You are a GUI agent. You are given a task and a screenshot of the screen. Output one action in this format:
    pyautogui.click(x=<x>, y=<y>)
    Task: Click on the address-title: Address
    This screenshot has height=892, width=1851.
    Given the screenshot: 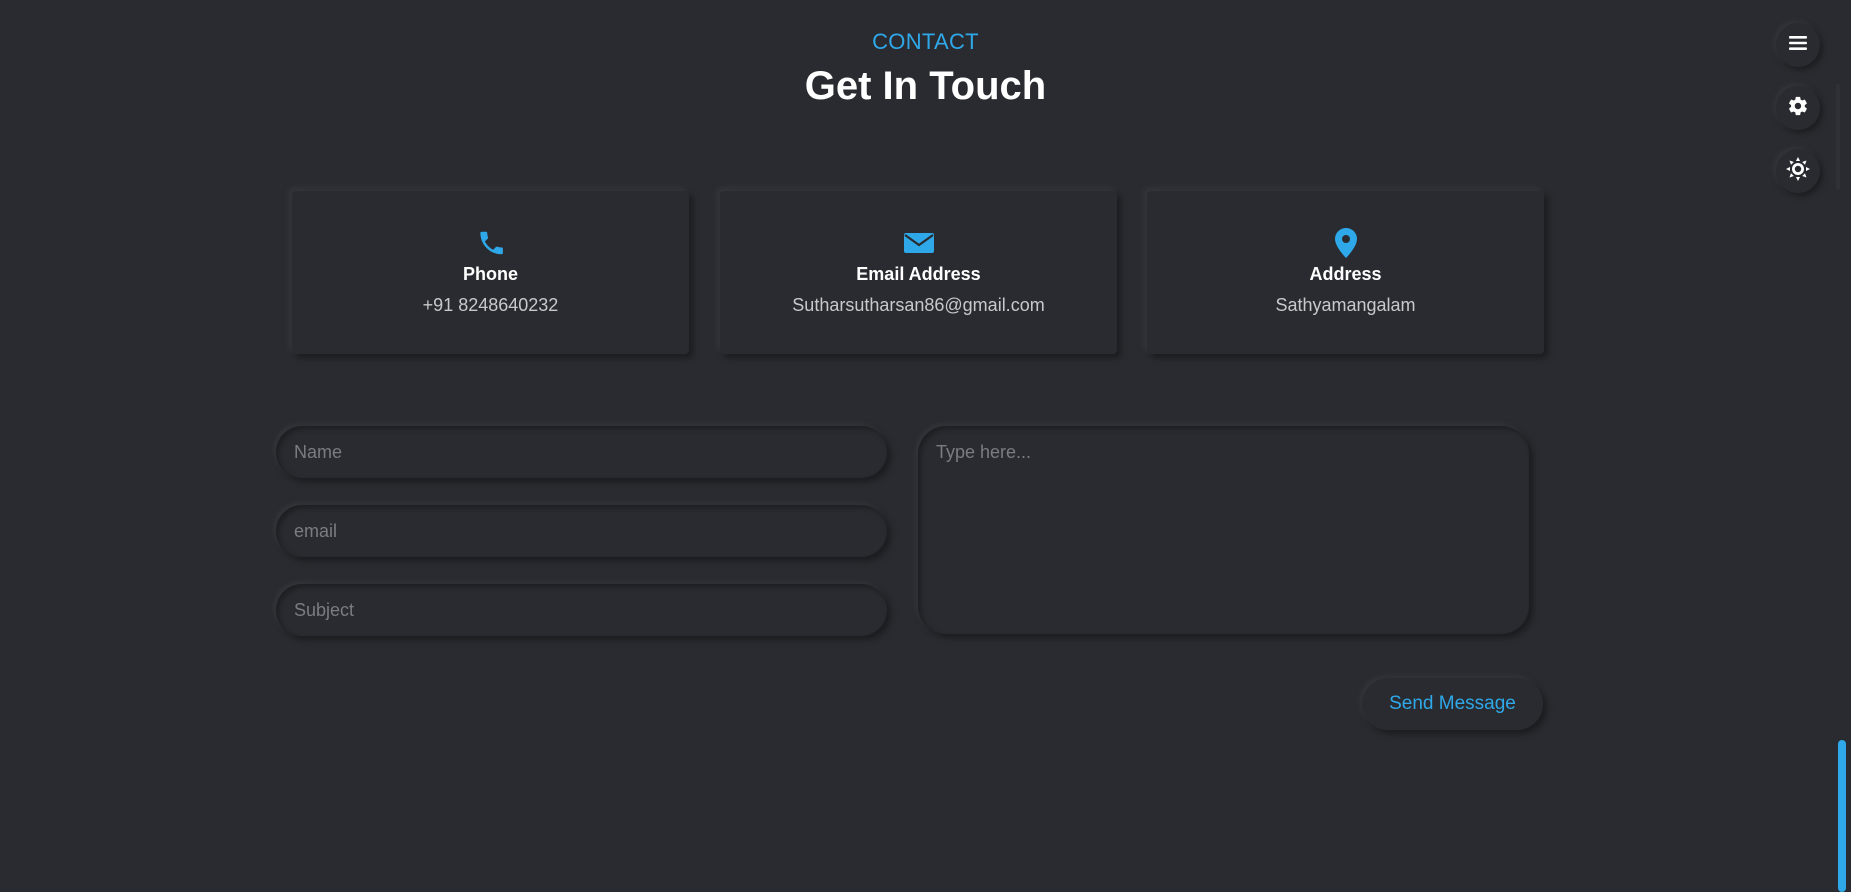 What is the action you would take?
    pyautogui.click(x=1345, y=274)
    